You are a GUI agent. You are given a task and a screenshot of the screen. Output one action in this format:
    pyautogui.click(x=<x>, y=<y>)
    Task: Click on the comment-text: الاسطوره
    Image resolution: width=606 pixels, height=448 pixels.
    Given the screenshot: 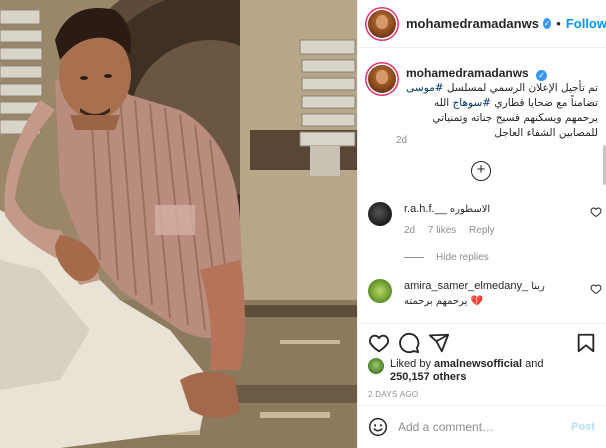 What is the action you would take?
    pyautogui.click(x=470, y=209)
    